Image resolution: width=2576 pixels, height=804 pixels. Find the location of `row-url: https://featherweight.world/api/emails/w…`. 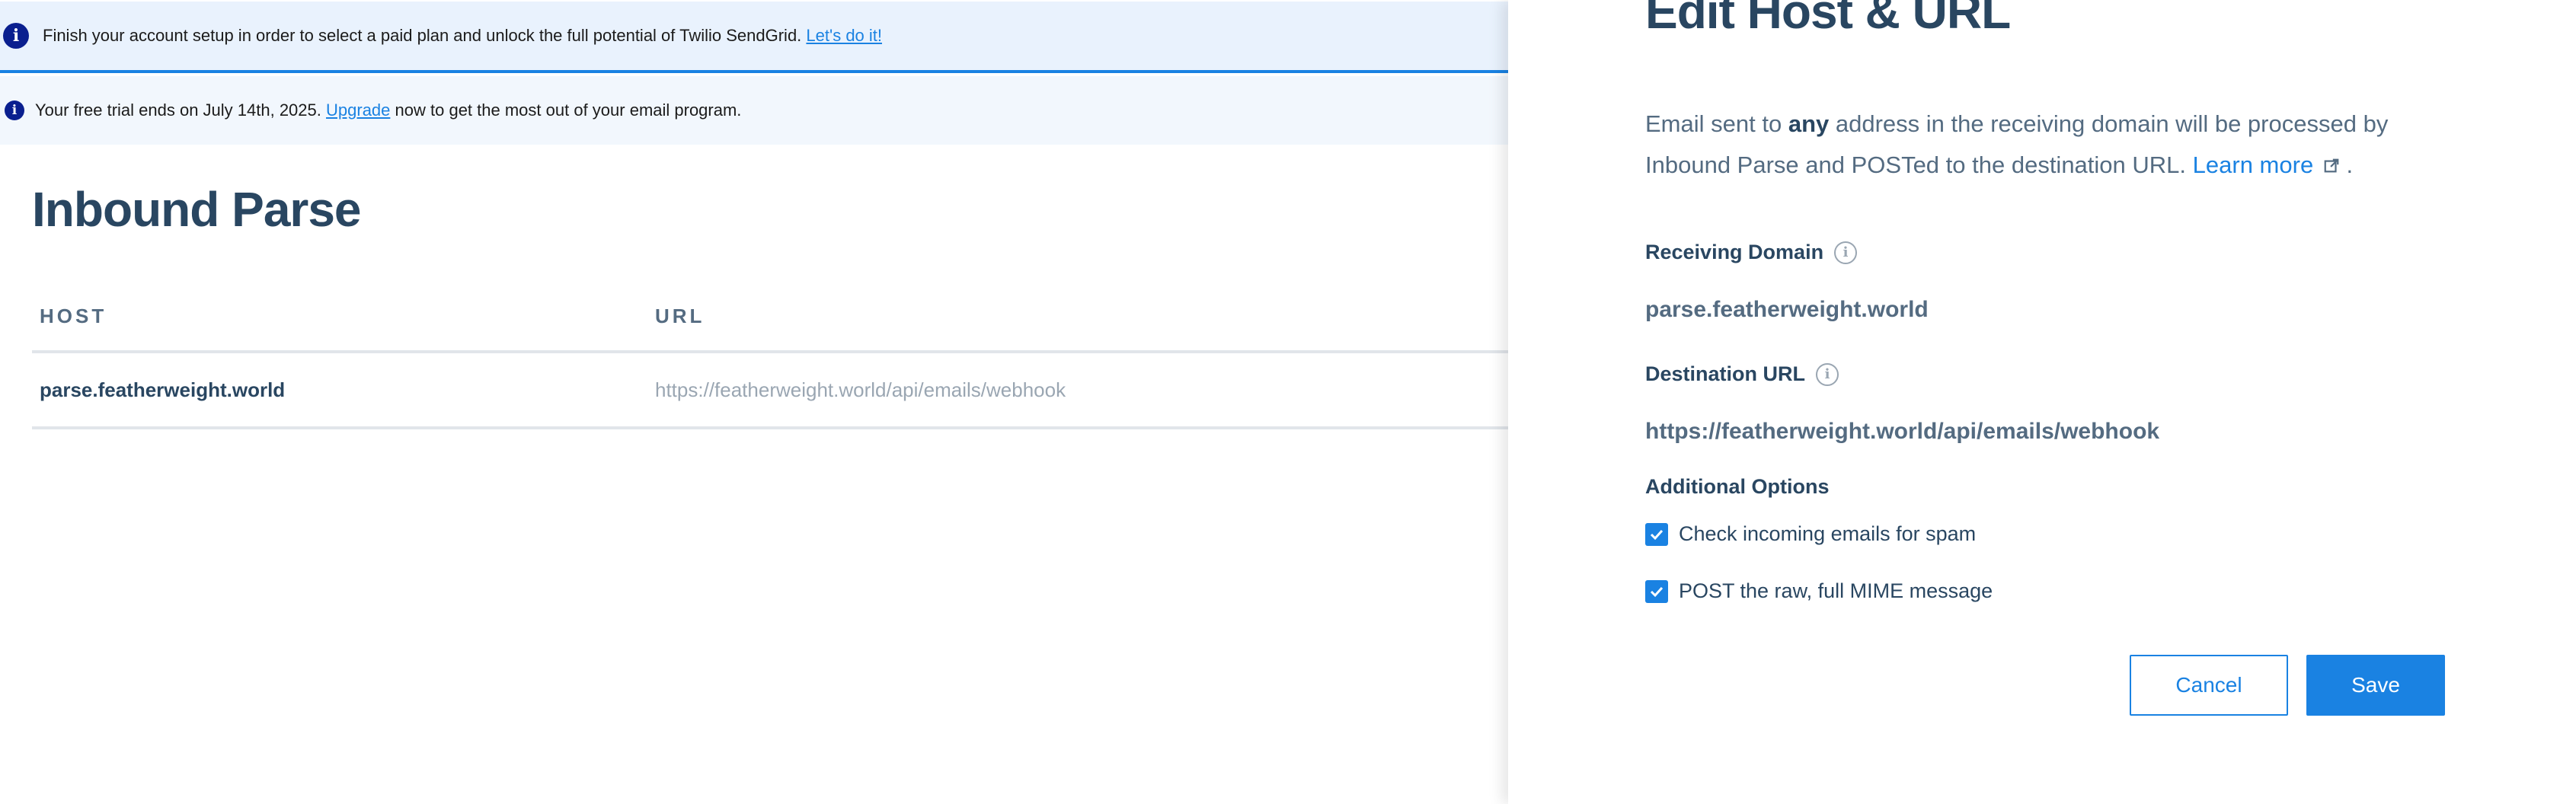

row-url: https://featherweight.world/api/emails/w… is located at coordinates (860, 389).